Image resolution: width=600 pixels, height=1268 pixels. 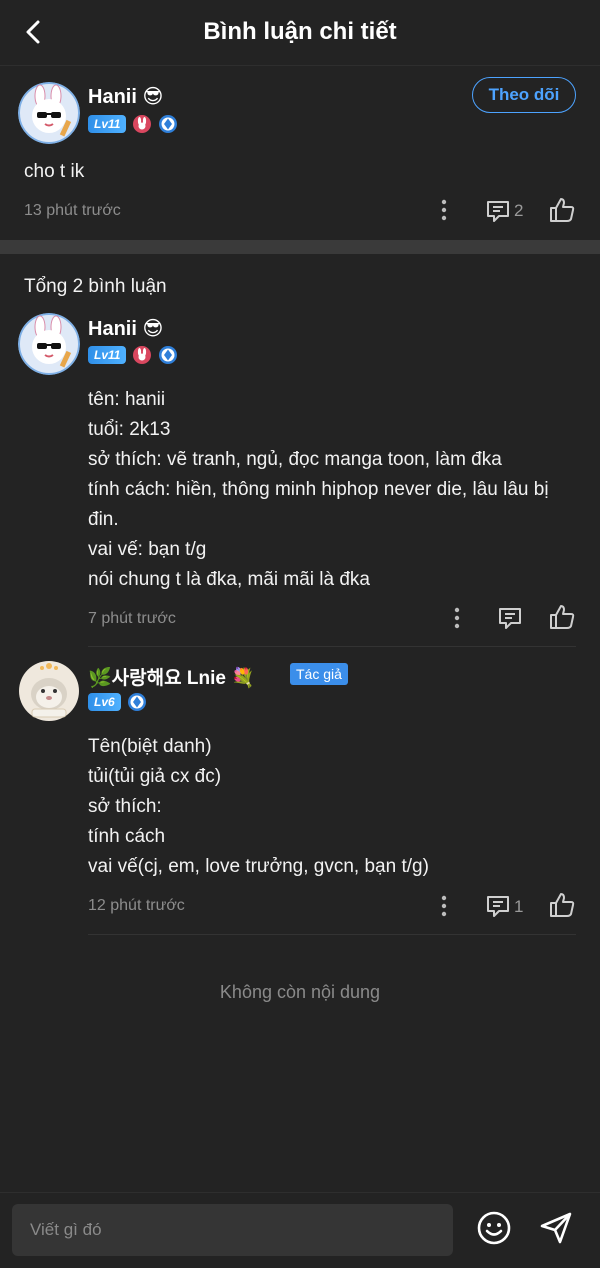 What do you see at coordinates (136, 905) in the screenshot?
I see `comment-timestamp: 12 phút trước` at bounding box center [136, 905].